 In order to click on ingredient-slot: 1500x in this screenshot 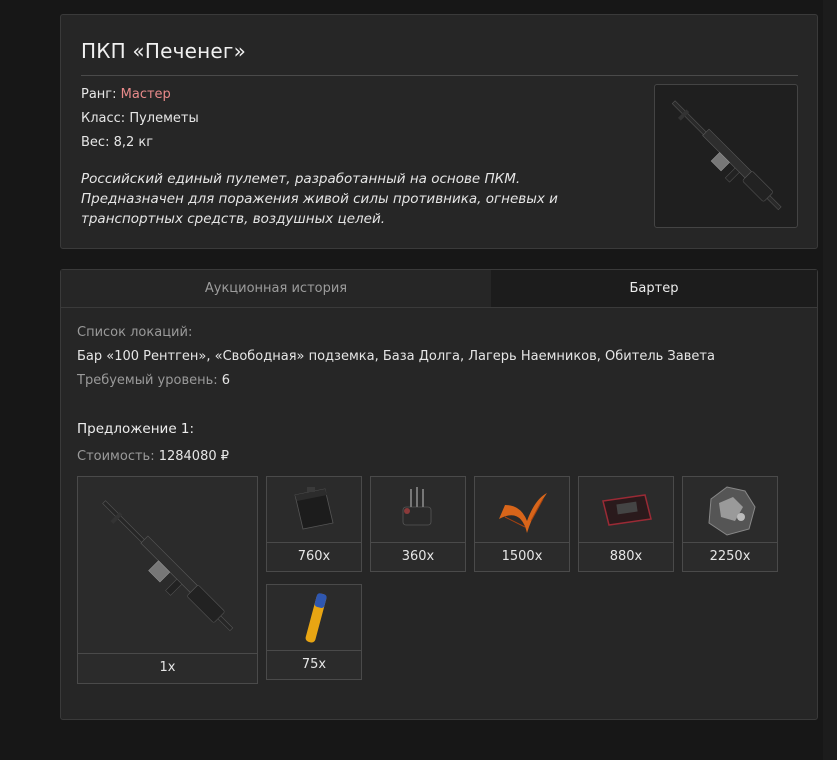, I will do `click(522, 524)`.